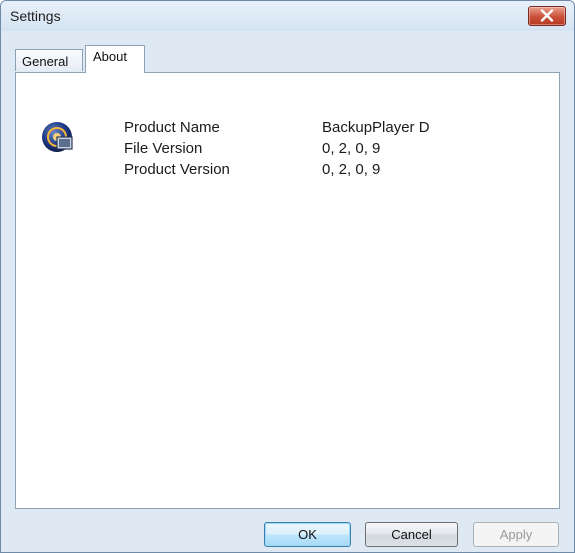  Describe the element at coordinates (376, 127) in the screenshot. I see `product-name-value: BackupPlayer D` at that location.